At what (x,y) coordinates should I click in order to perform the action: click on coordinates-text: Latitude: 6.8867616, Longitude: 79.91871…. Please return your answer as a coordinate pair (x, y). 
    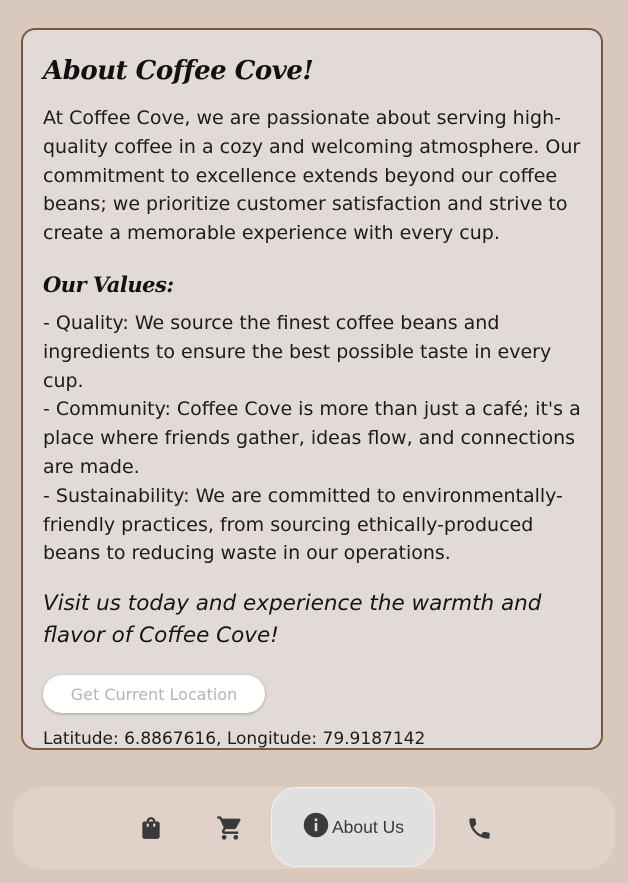
    Looking at the image, I should click on (234, 739).